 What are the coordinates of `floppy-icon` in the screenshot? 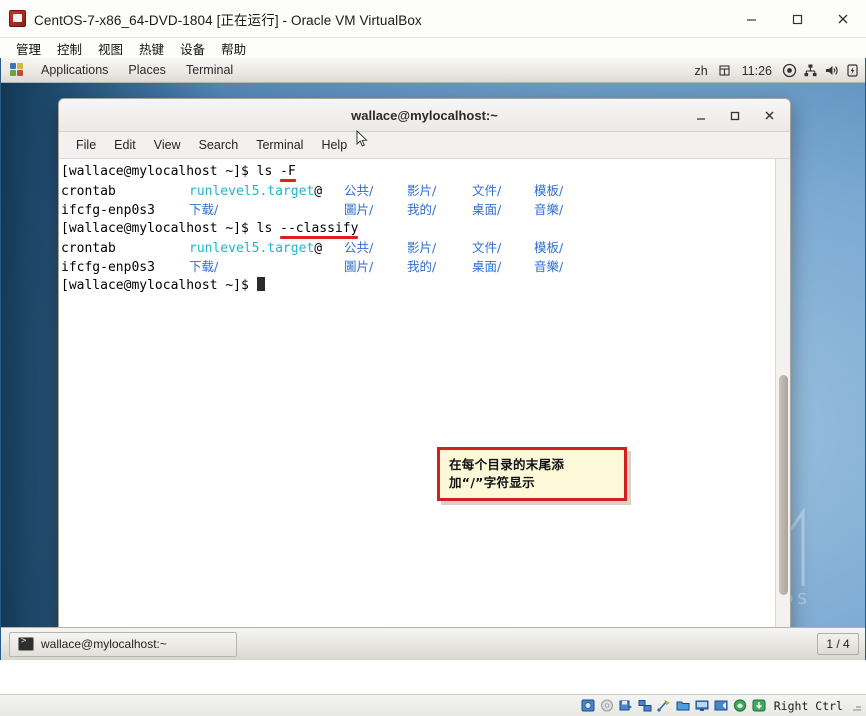 It's located at (626, 705).